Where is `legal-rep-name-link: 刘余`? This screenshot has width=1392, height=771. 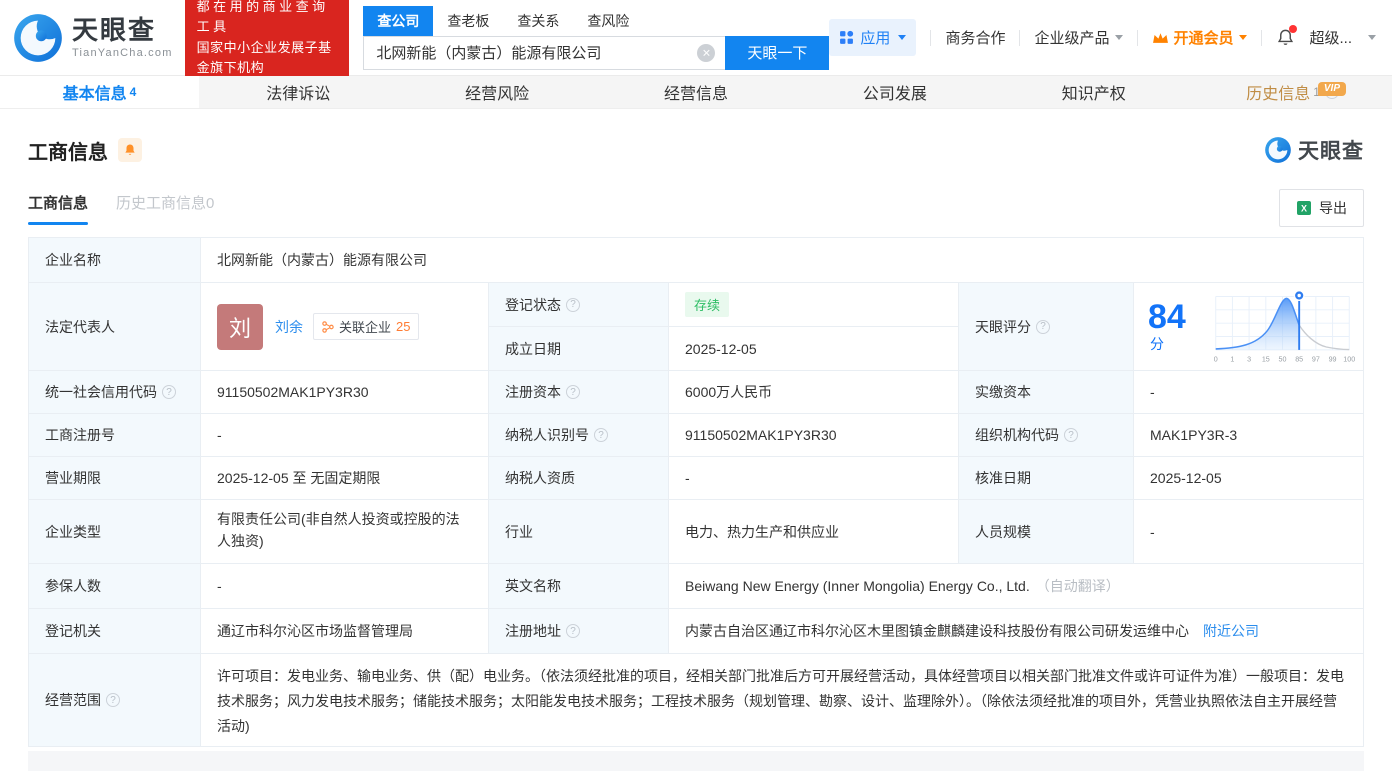
legal-rep-name-link: 刘余 is located at coordinates (289, 327).